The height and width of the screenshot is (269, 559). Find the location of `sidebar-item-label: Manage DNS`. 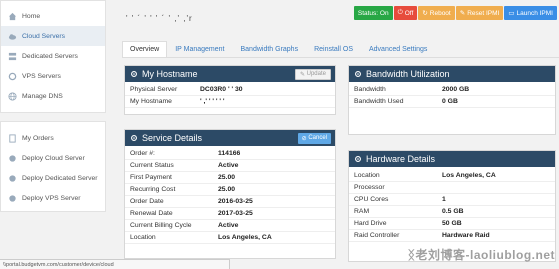

sidebar-item-label: Manage DNS is located at coordinates (42, 96).